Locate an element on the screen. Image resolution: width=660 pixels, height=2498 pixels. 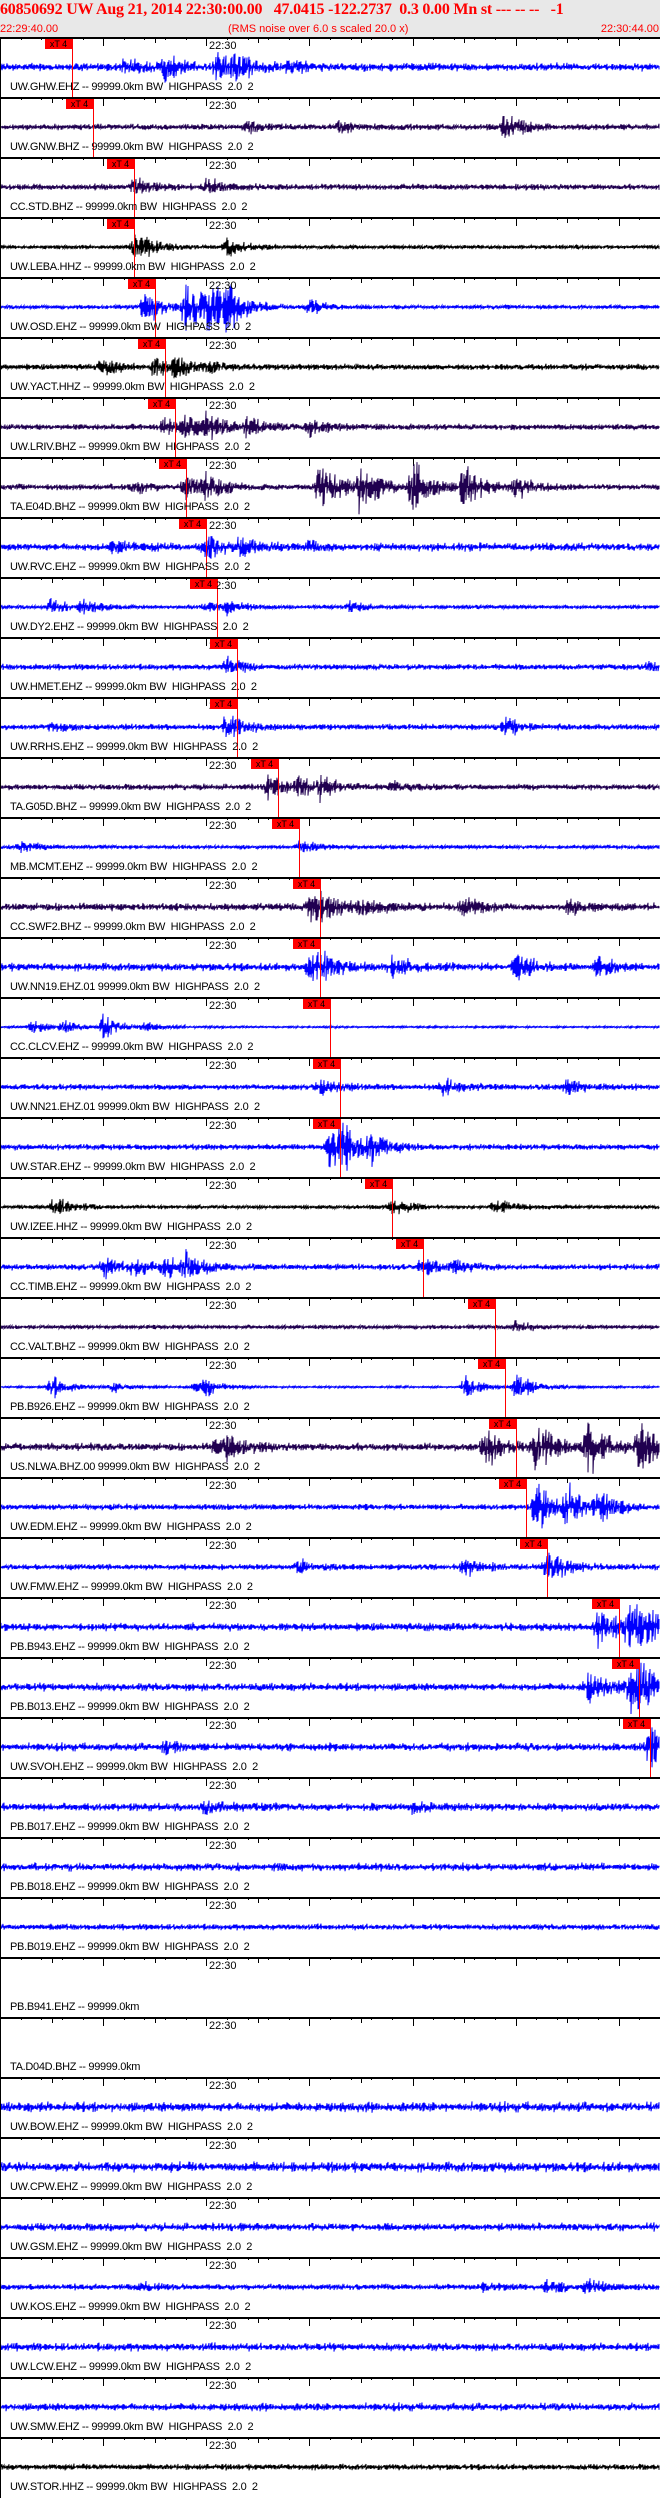
end-time: 22:30:44.00 is located at coordinates (629, 29).